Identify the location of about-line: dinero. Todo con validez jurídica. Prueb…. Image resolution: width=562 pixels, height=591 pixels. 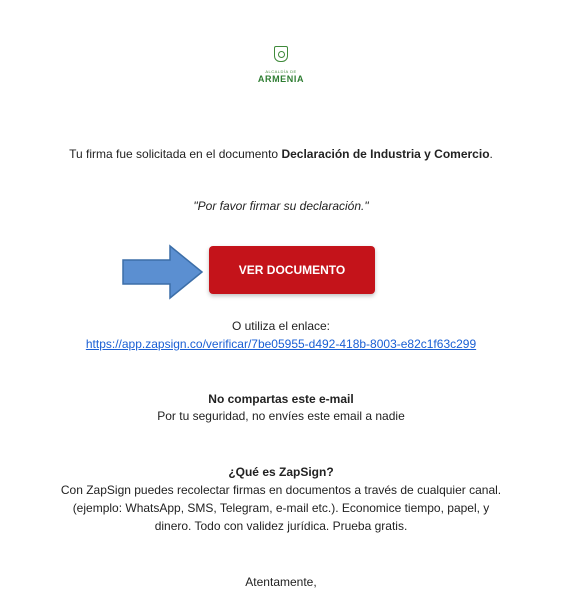
(281, 526).